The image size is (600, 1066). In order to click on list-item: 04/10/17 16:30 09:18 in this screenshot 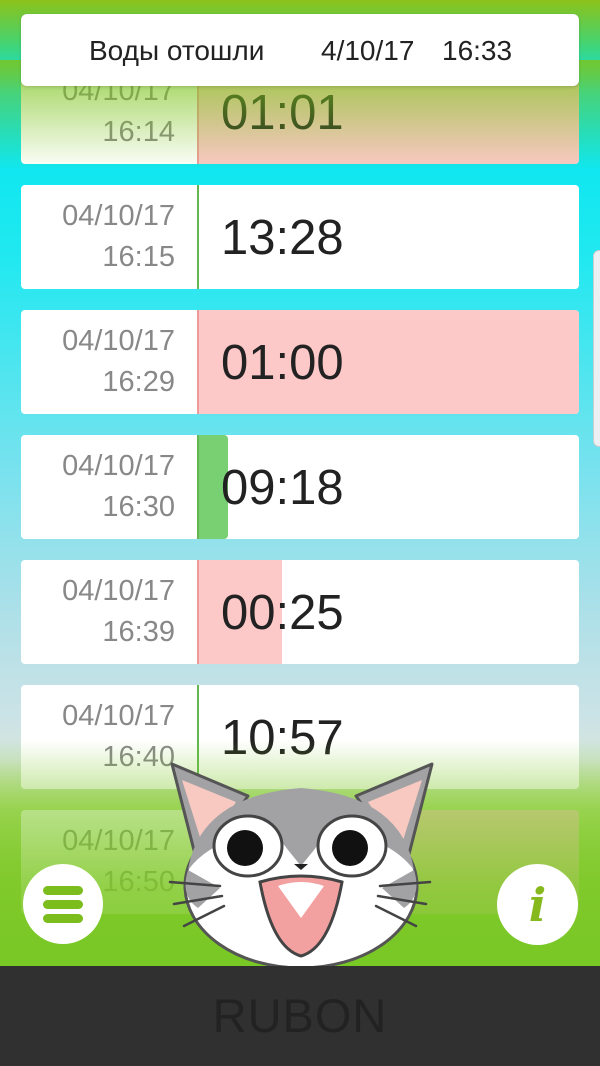, I will do `click(300, 487)`.